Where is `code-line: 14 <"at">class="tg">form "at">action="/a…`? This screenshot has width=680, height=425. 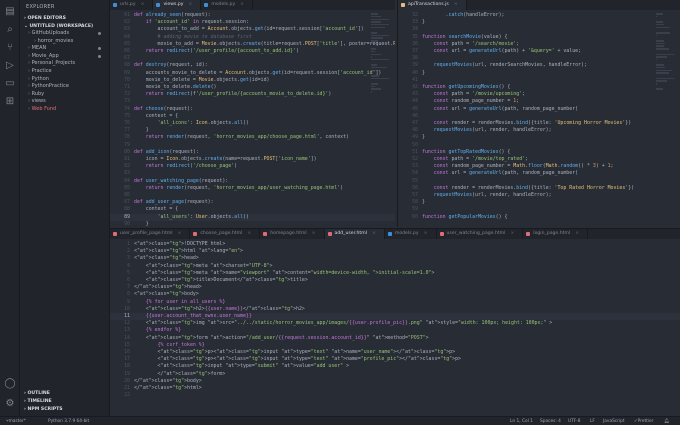 code-line: 14 <"at">class="tg">form "at">action="/a… is located at coordinates (395, 338).